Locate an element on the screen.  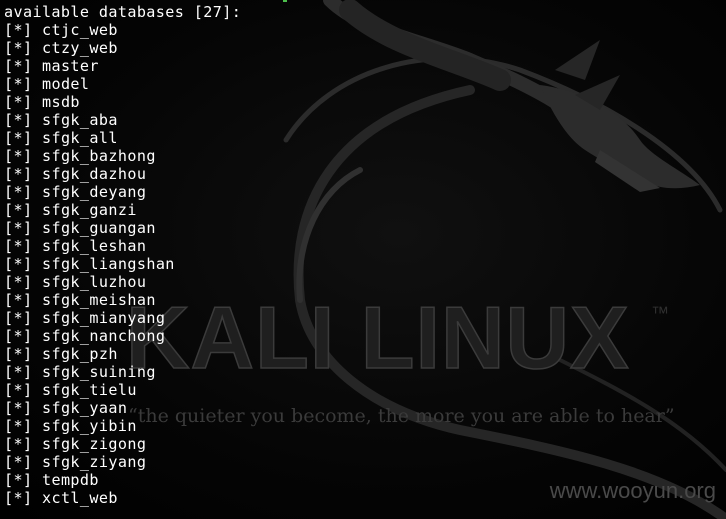
database-list-item: [*] sfgk_yibin is located at coordinates (122, 426).